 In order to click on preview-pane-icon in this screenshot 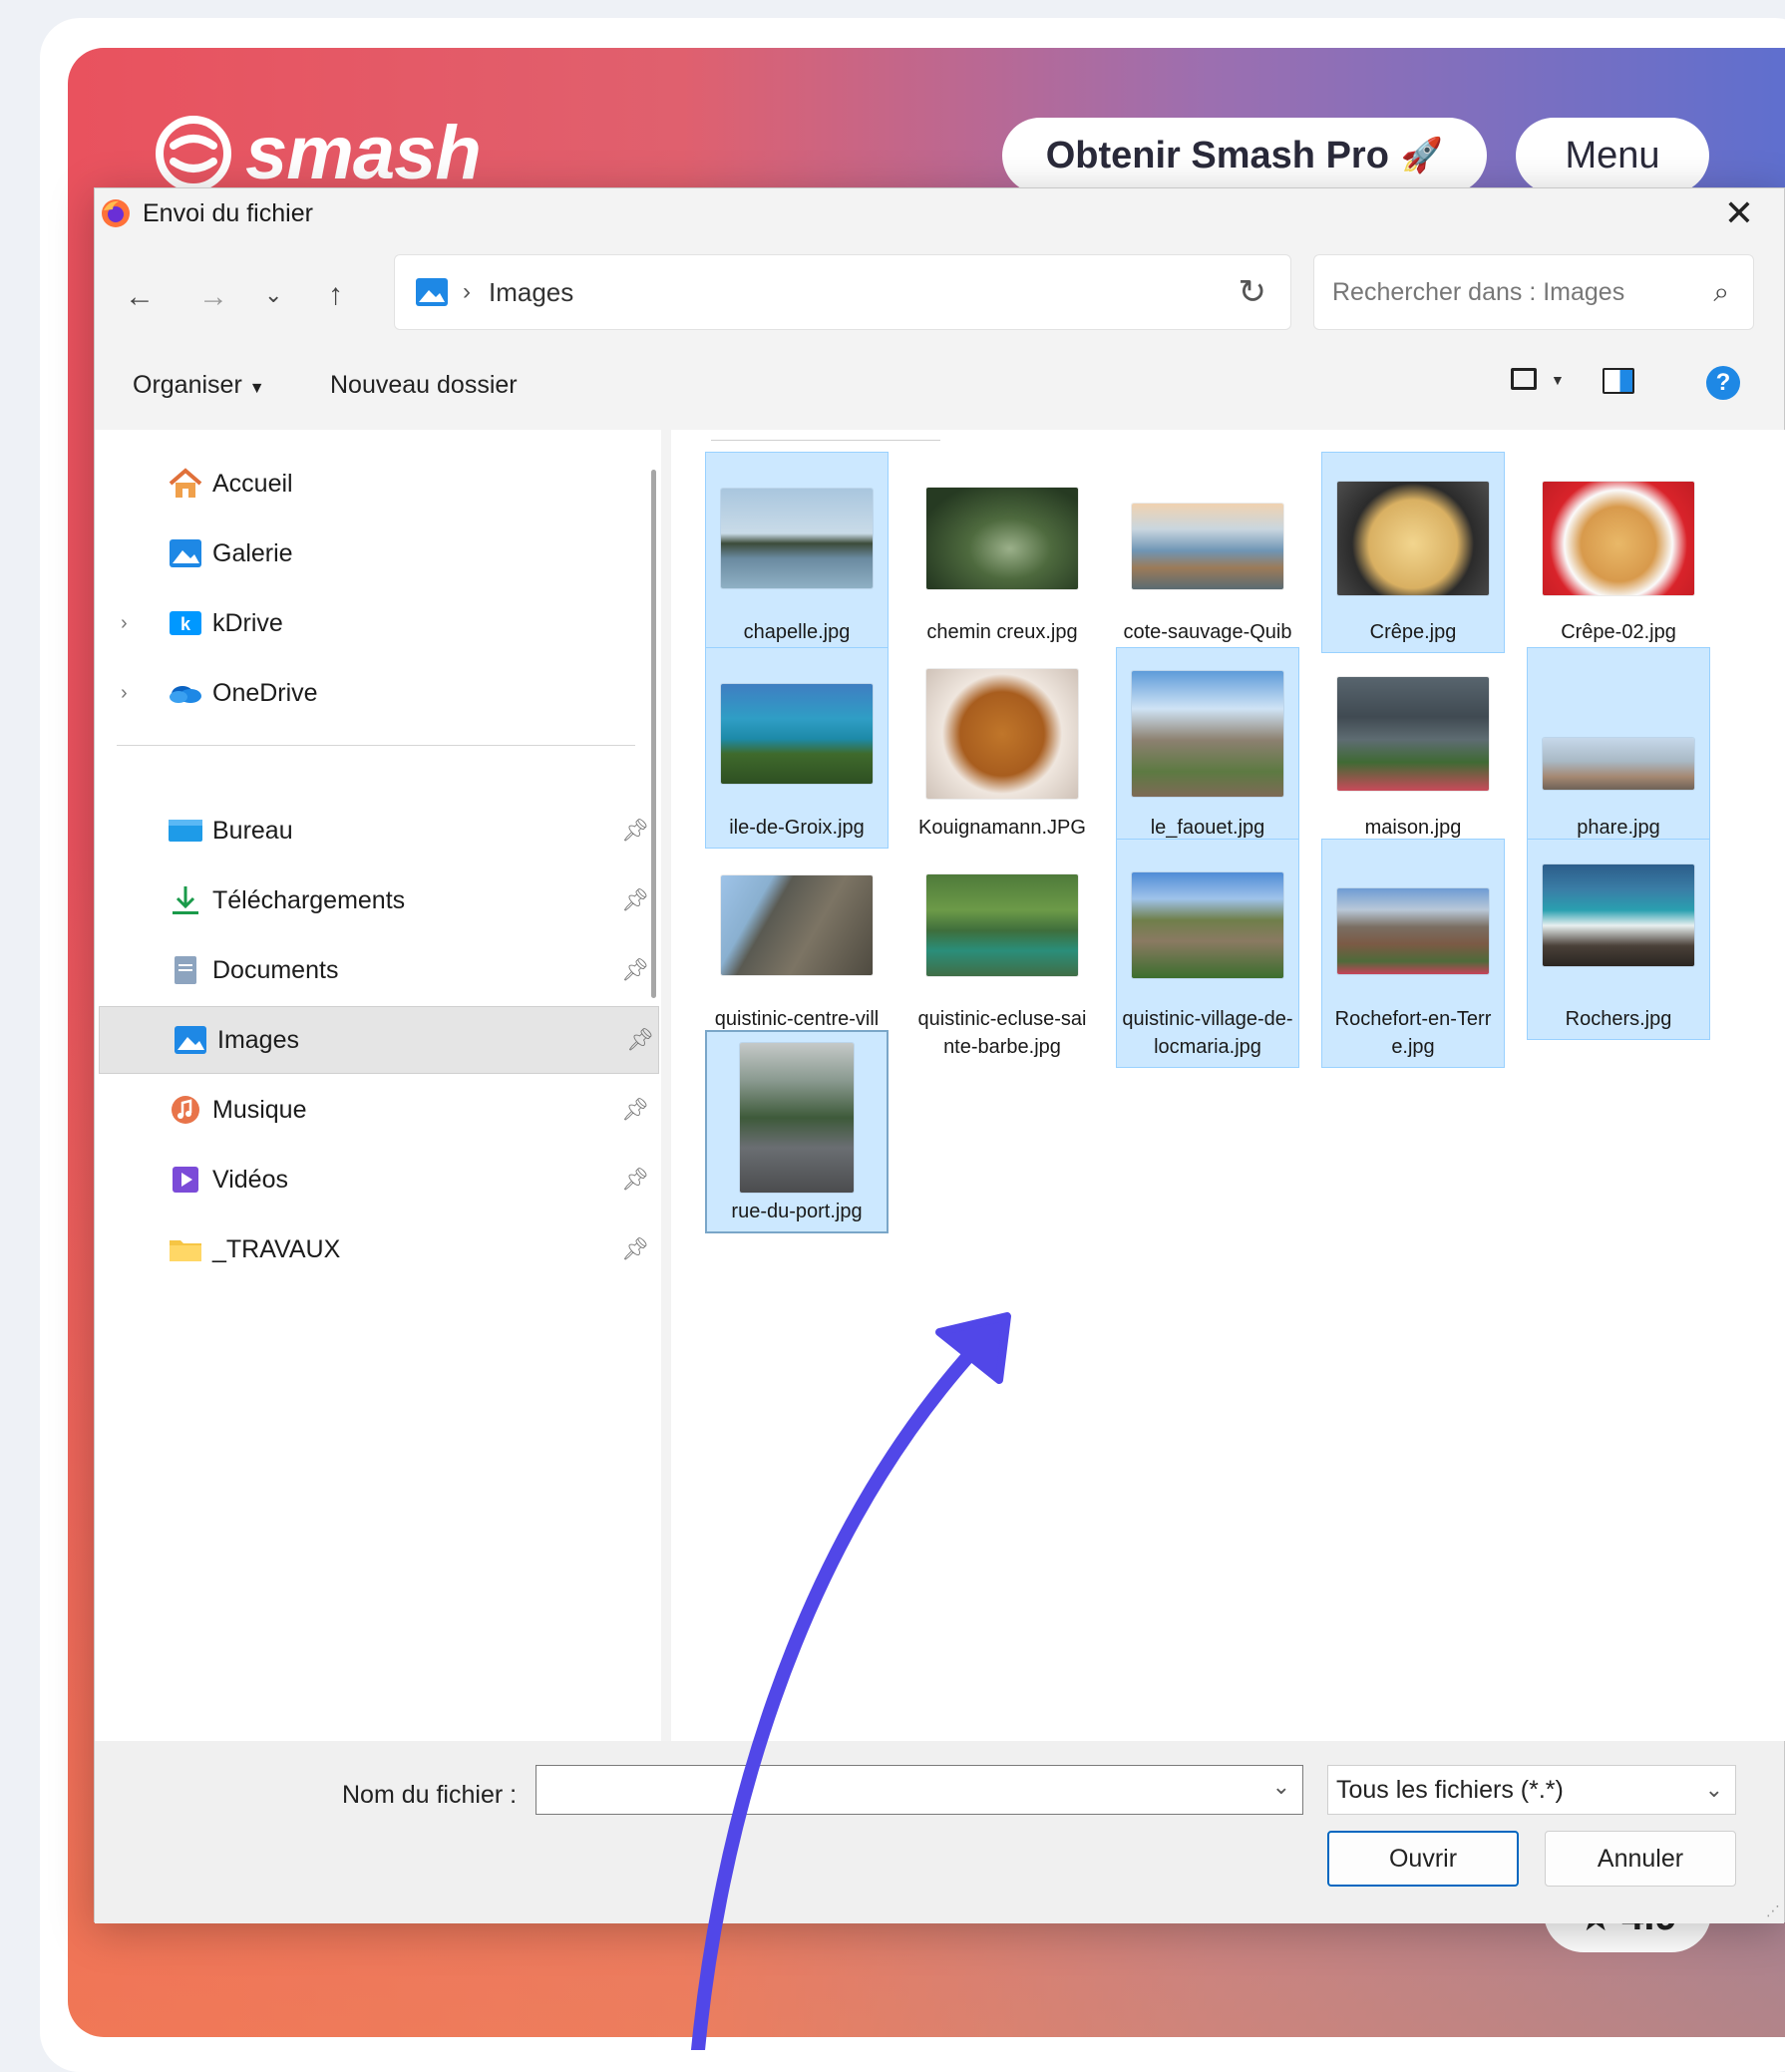, I will do `click(1618, 381)`.